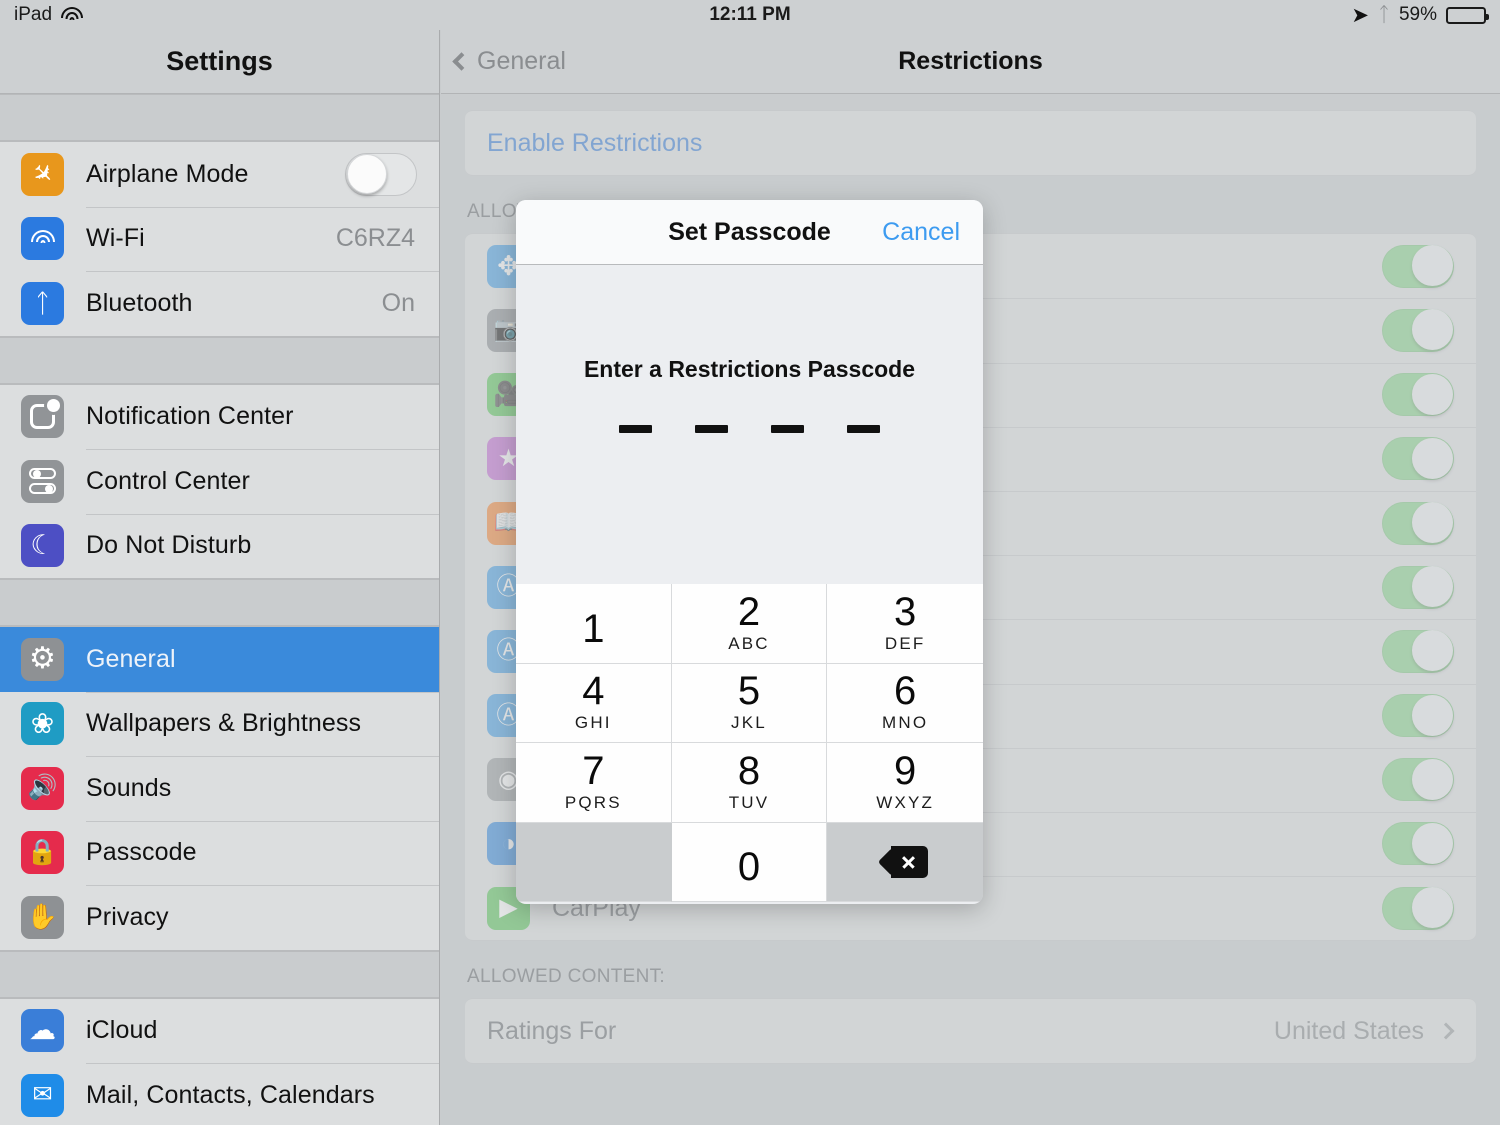  What do you see at coordinates (749, 429) in the screenshot?
I see `passcode-entry-field` at bounding box center [749, 429].